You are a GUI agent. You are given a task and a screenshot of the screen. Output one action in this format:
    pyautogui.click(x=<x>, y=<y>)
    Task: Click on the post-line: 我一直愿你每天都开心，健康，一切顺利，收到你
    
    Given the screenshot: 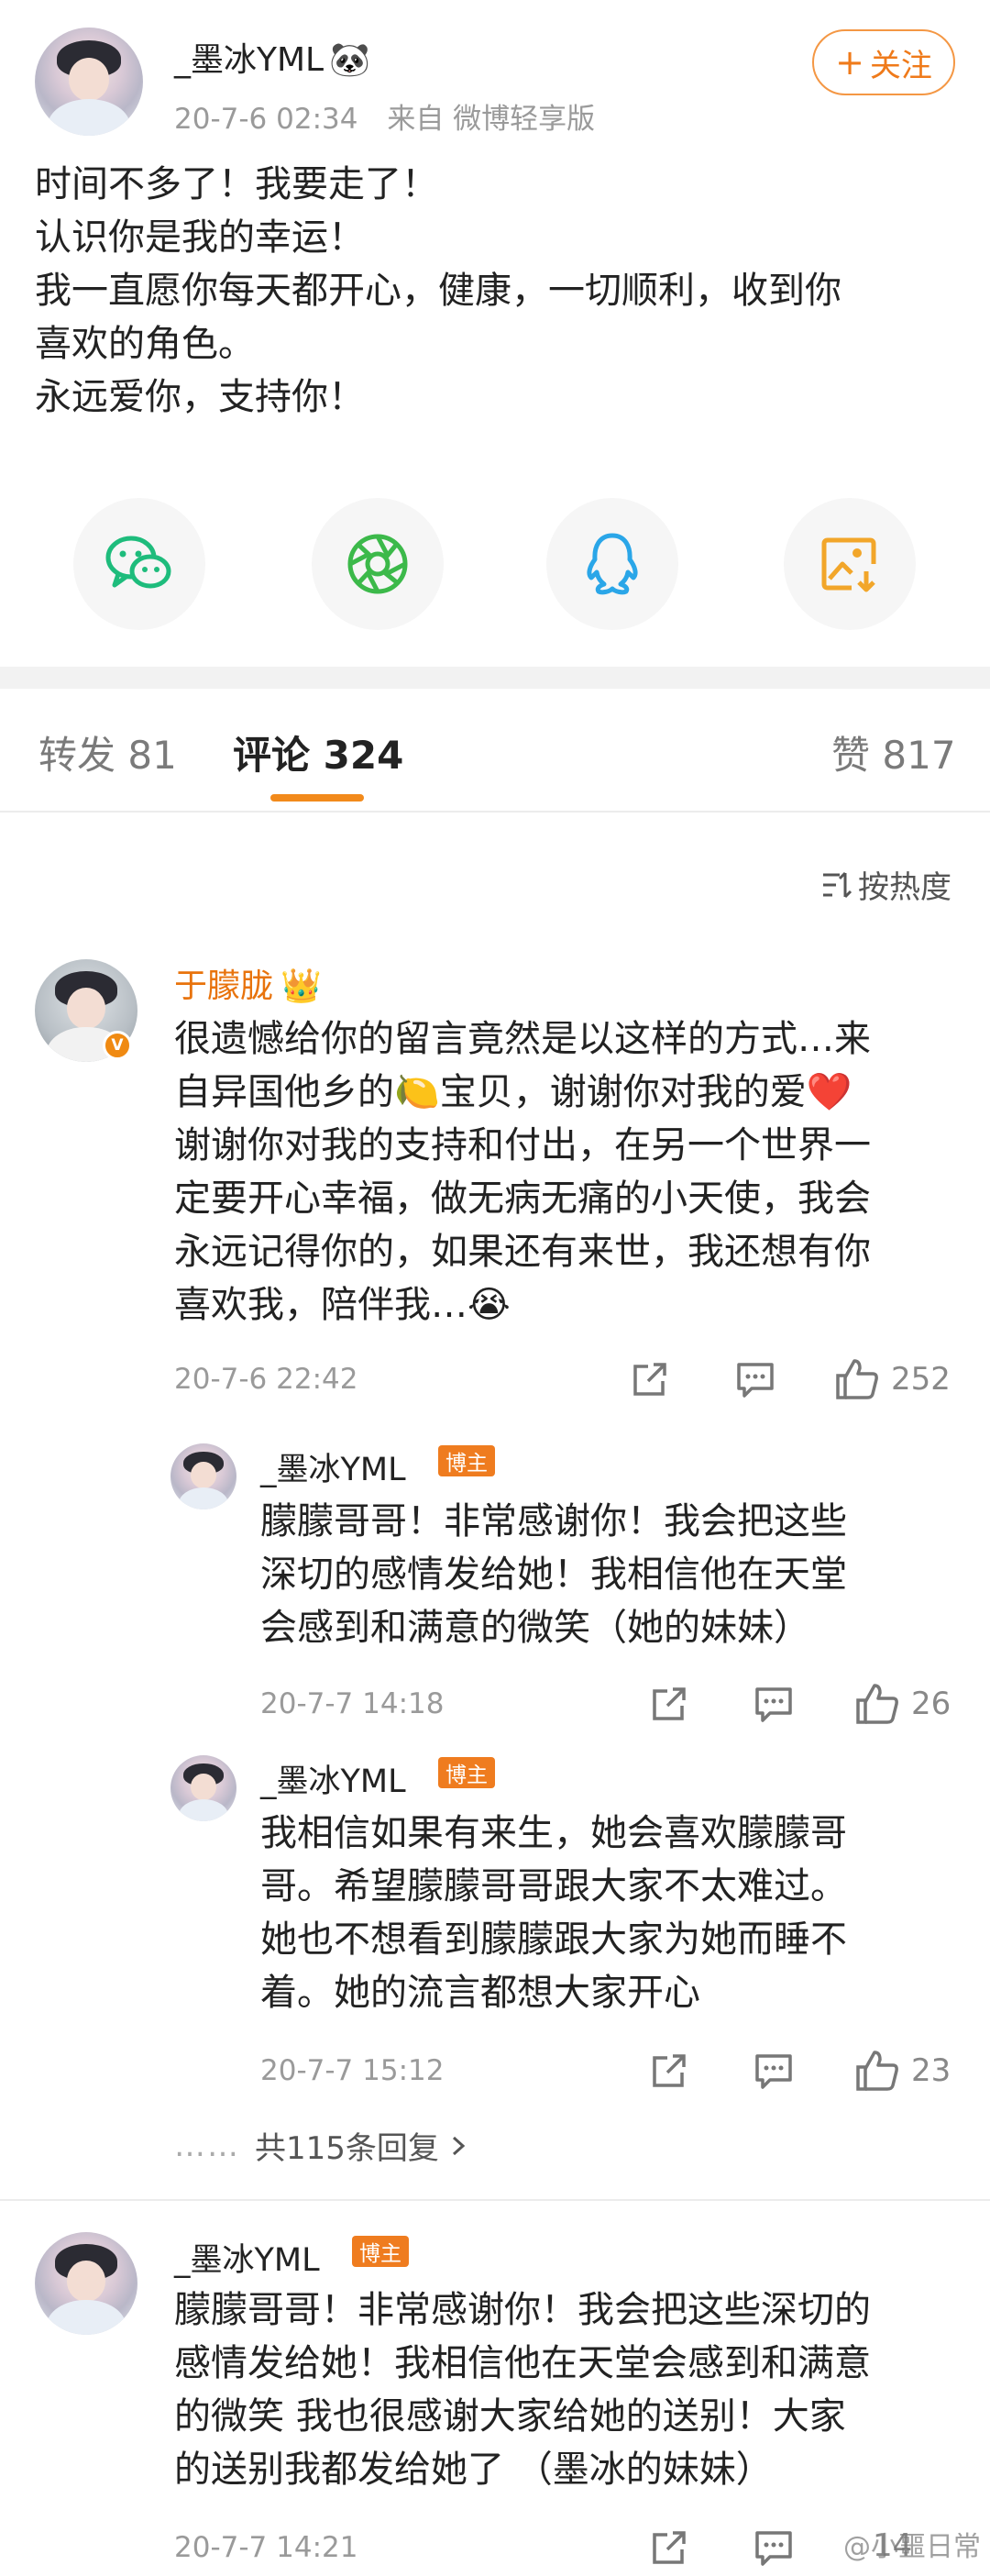 What is the action you would take?
    pyautogui.click(x=438, y=291)
    